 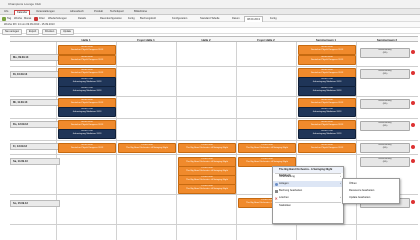 I want to click on tab-produkt: Produkt, so click(x=98, y=12).